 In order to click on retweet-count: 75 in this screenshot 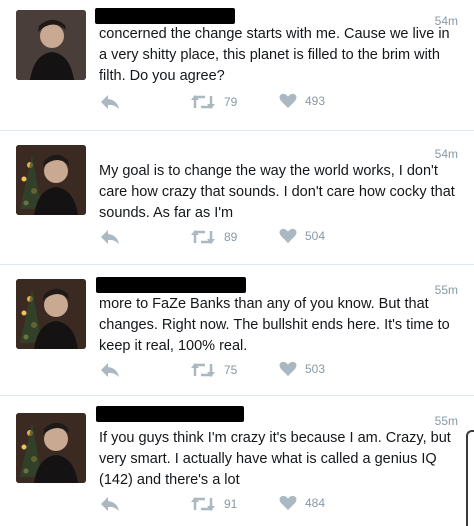, I will do `click(231, 370)`.